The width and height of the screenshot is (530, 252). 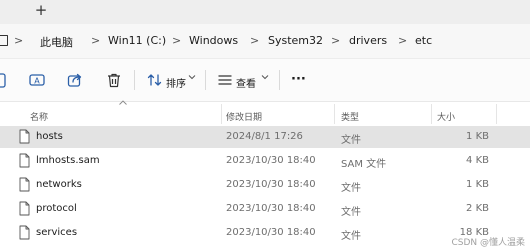 What do you see at coordinates (265, 113) in the screenshot?
I see `column-header-row: 名称 修改日期 类型 大小` at bounding box center [265, 113].